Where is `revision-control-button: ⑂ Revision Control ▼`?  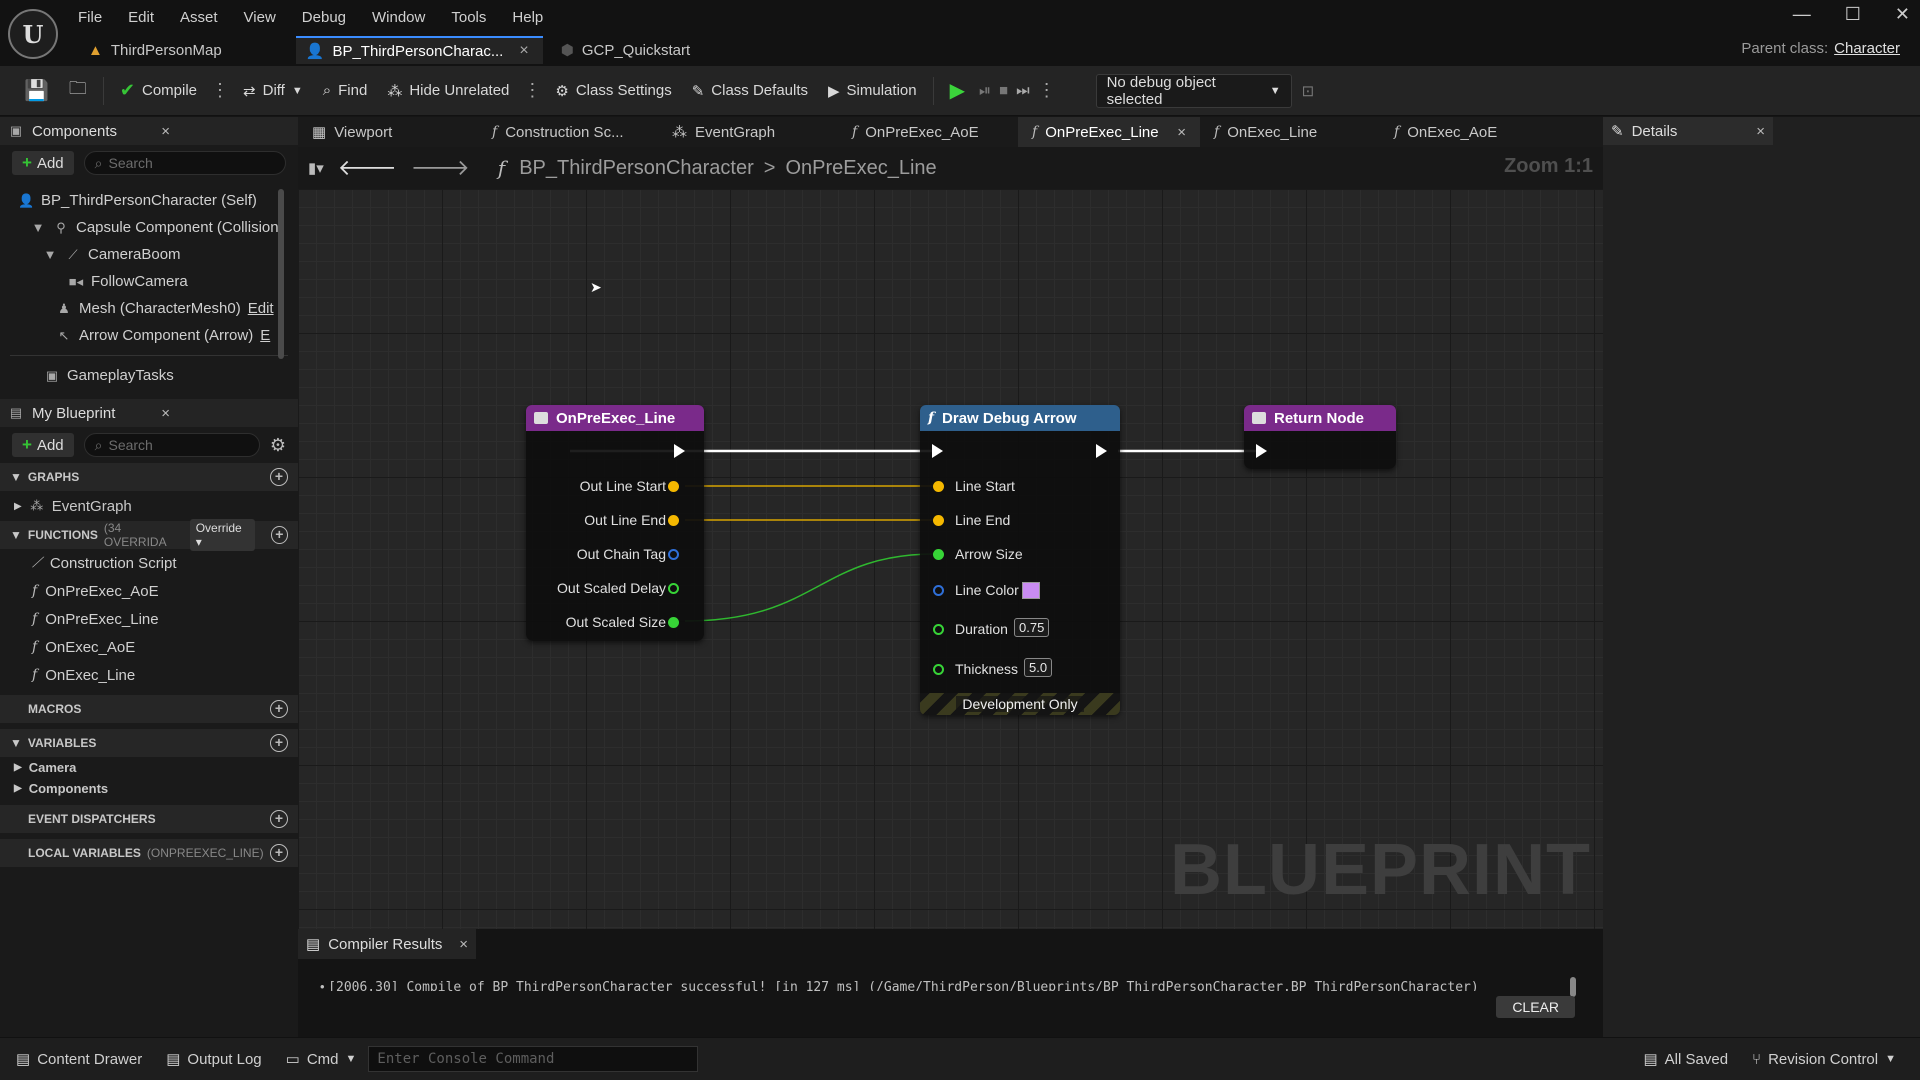
revision-control-button: ⑂ Revision Control ▼ is located at coordinates (1824, 1059).